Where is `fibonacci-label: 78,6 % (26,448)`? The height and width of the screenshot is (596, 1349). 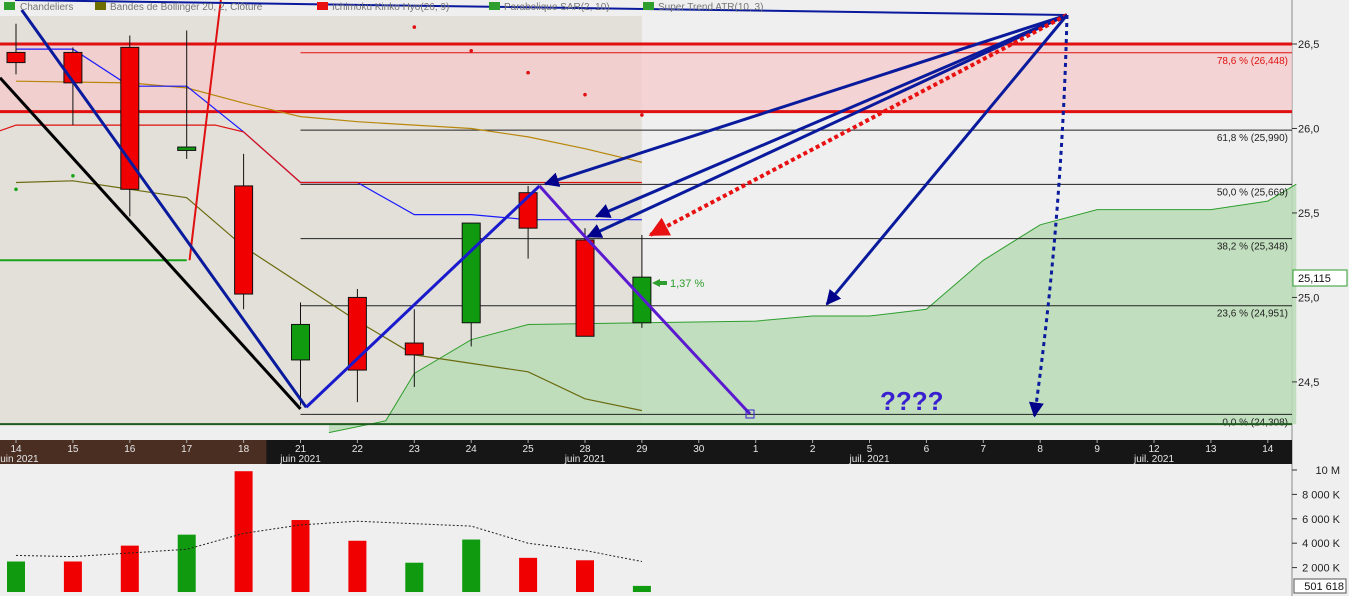 fibonacci-label: 78,6 % (26,448) is located at coordinates (1252, 61).